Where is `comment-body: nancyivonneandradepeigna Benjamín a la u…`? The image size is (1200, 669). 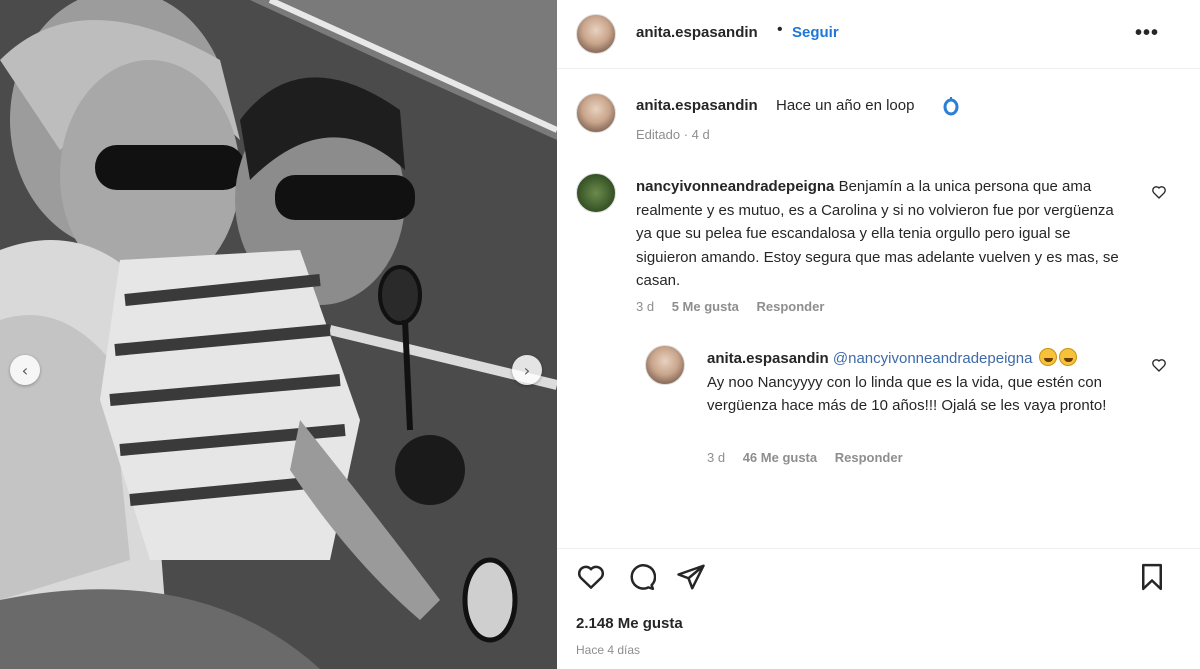
comment-body: nancyivonneandradepeigna Benjamín a la u… is located at coordinates (881, 234).